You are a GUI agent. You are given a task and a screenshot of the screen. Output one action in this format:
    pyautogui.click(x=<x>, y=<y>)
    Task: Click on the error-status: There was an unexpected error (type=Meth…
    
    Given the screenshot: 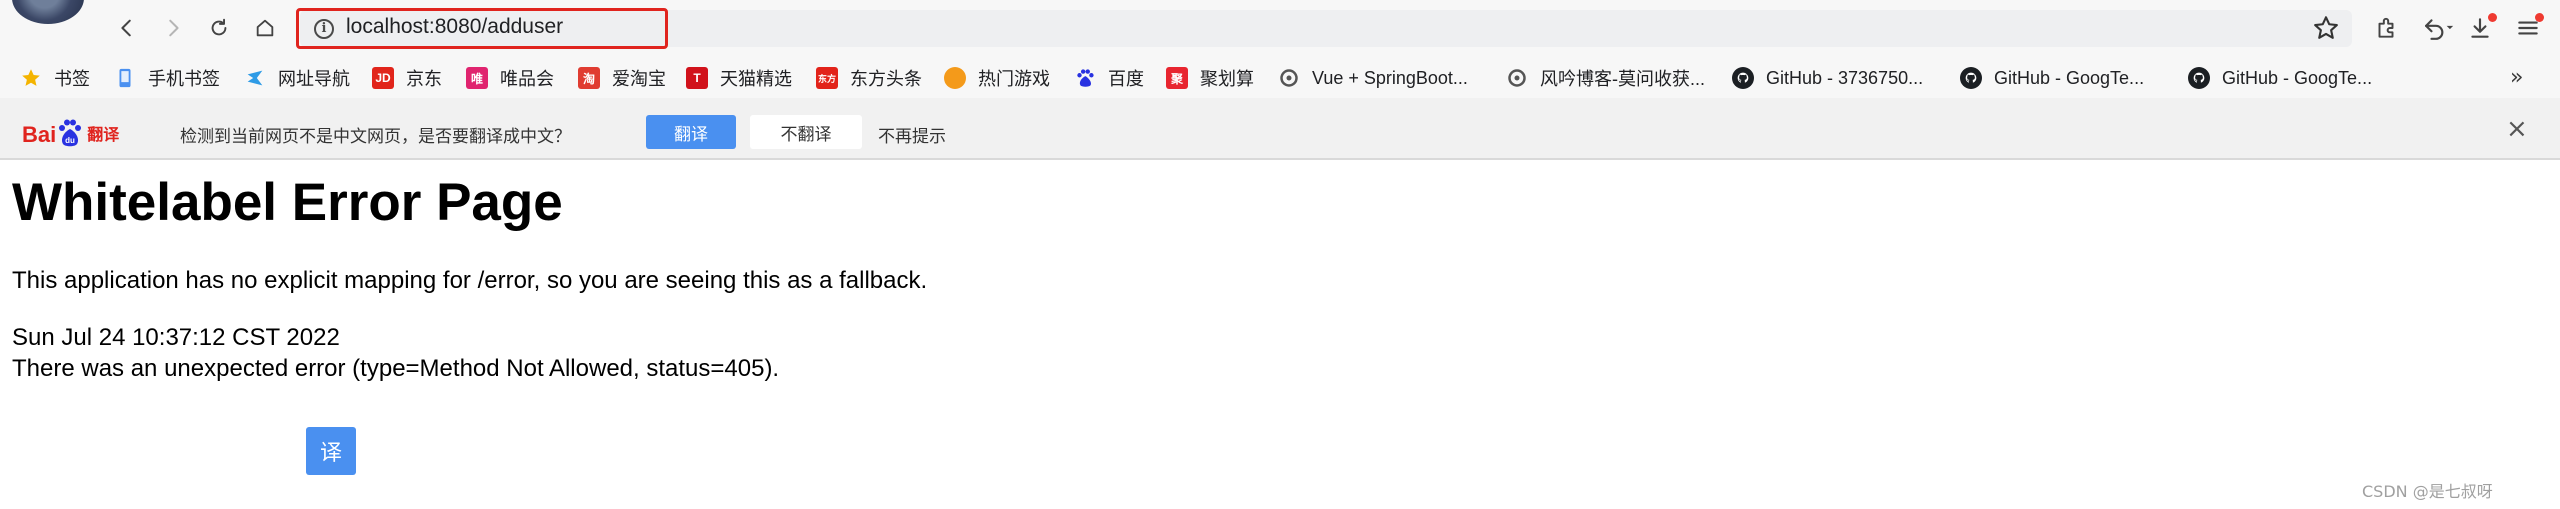 What is the action you would take?
    pyautogui.click(x=396, y=368)
    